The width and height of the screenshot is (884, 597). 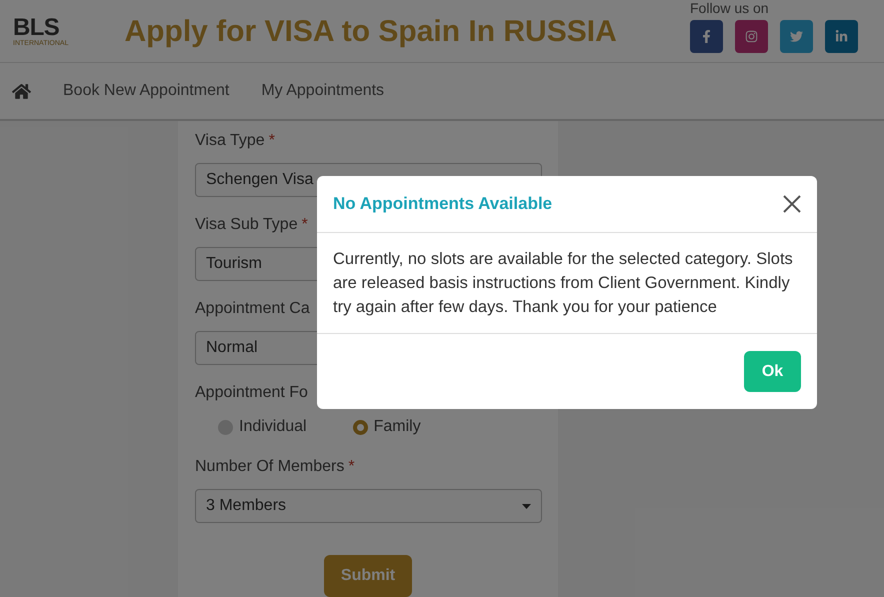 I want to click on close-icon, so click(x=792, y=204).